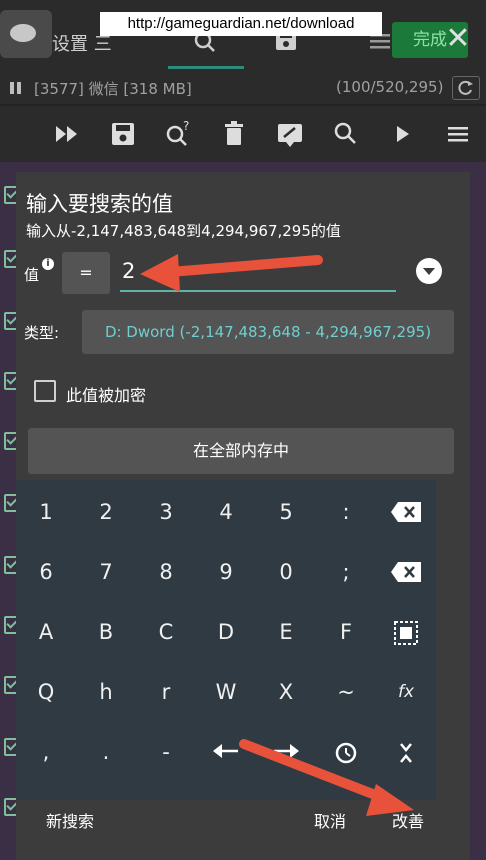 This screenshot has height=860, width=486. What do you see at coordinates (231, 273) in the screenshot?
I see `annotation-arrow-input` at bounding box center [231, 273].